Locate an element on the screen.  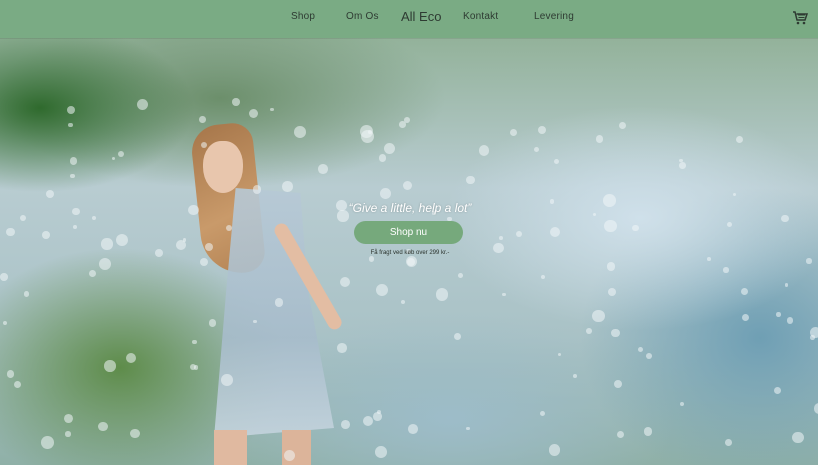
nav-about-link: Om Os is located at coordinates (362, 16).